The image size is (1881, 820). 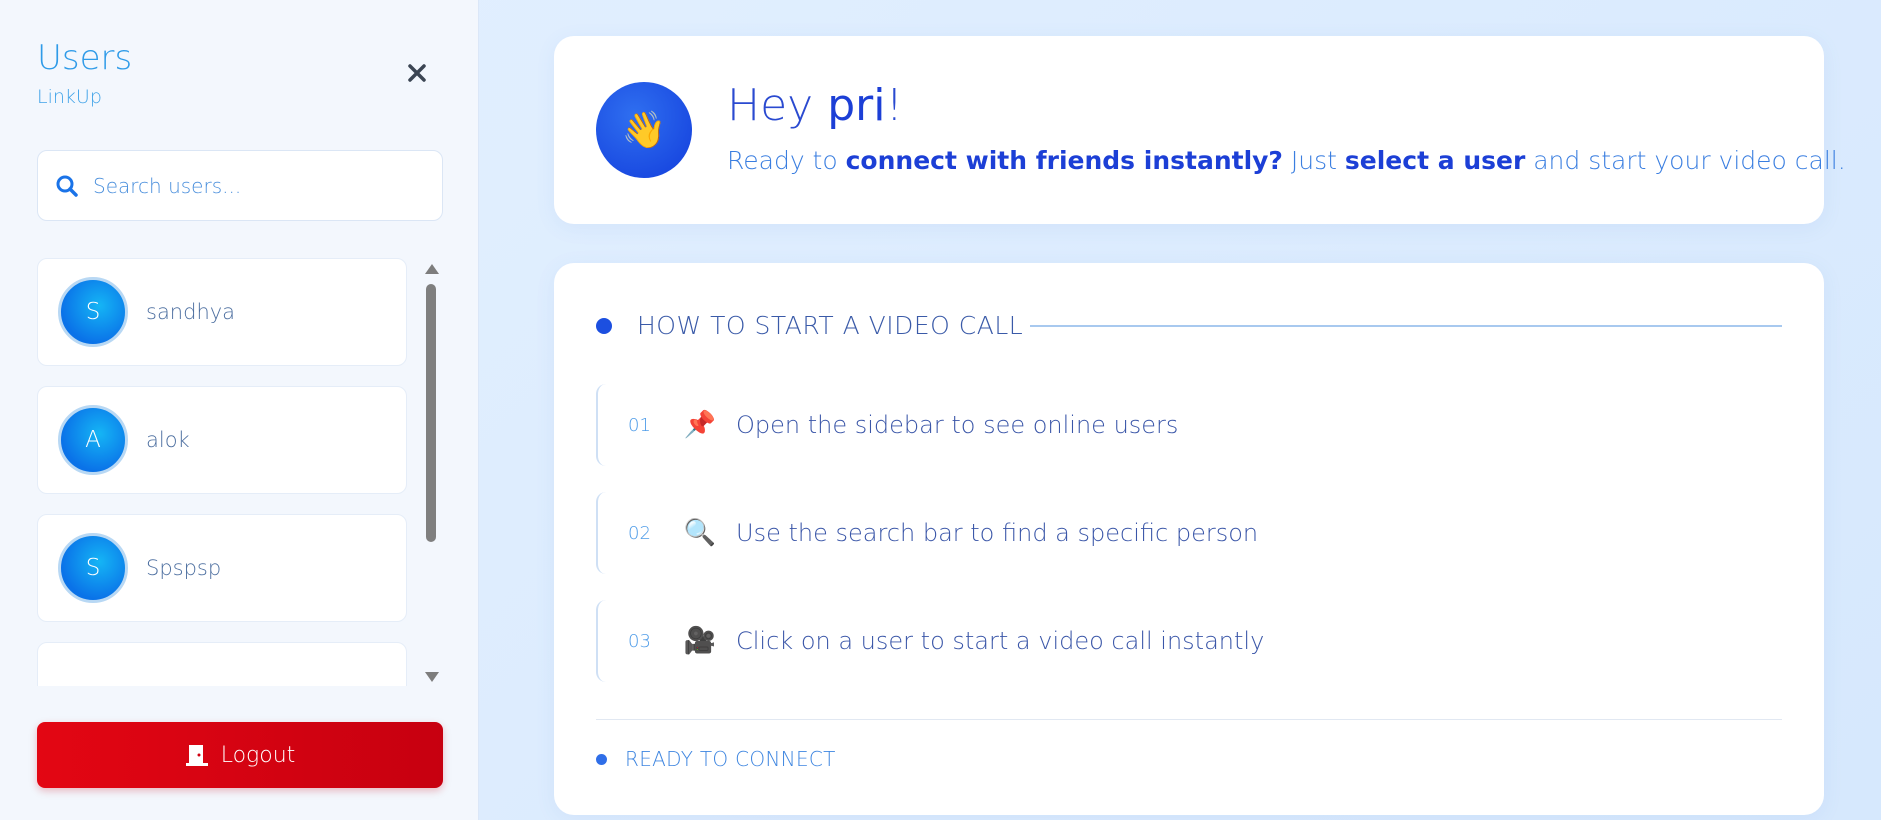 I want to click on magnifier-icon: 🔍, so click(x=700, y=533).